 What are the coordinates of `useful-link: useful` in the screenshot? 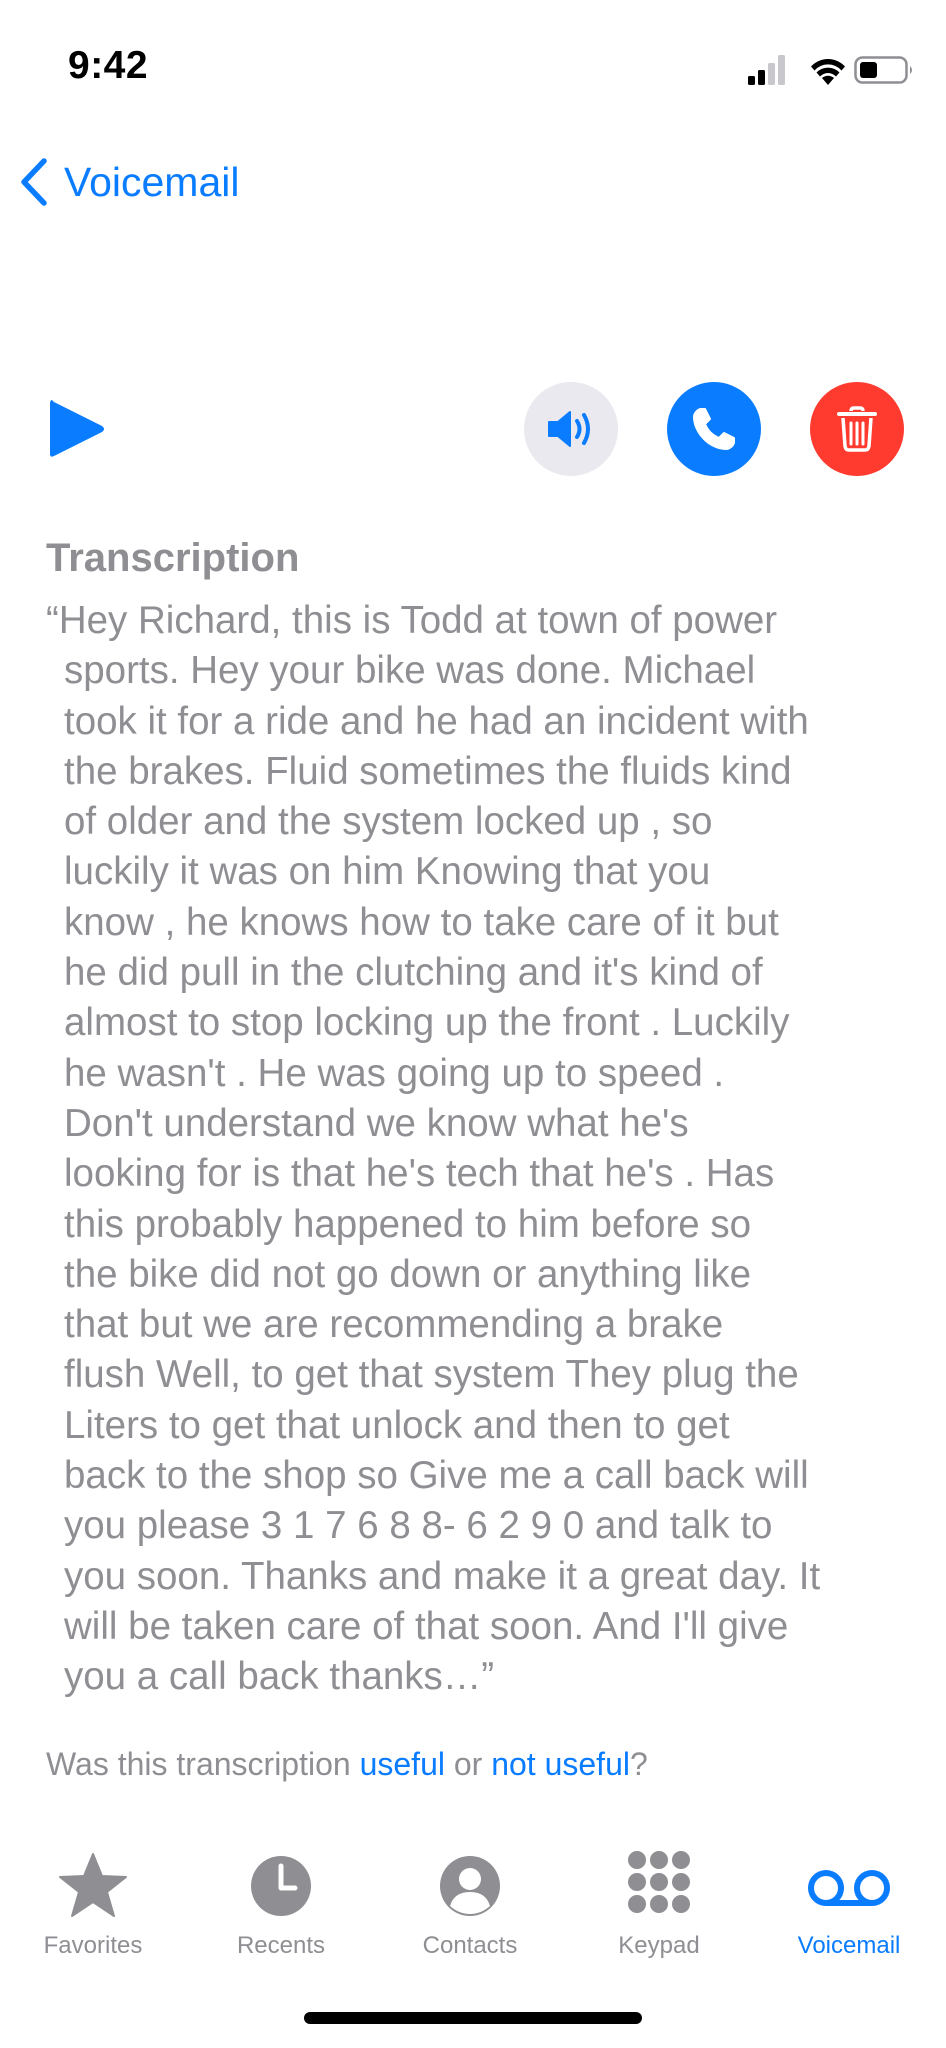 It's located at (402, 1764).